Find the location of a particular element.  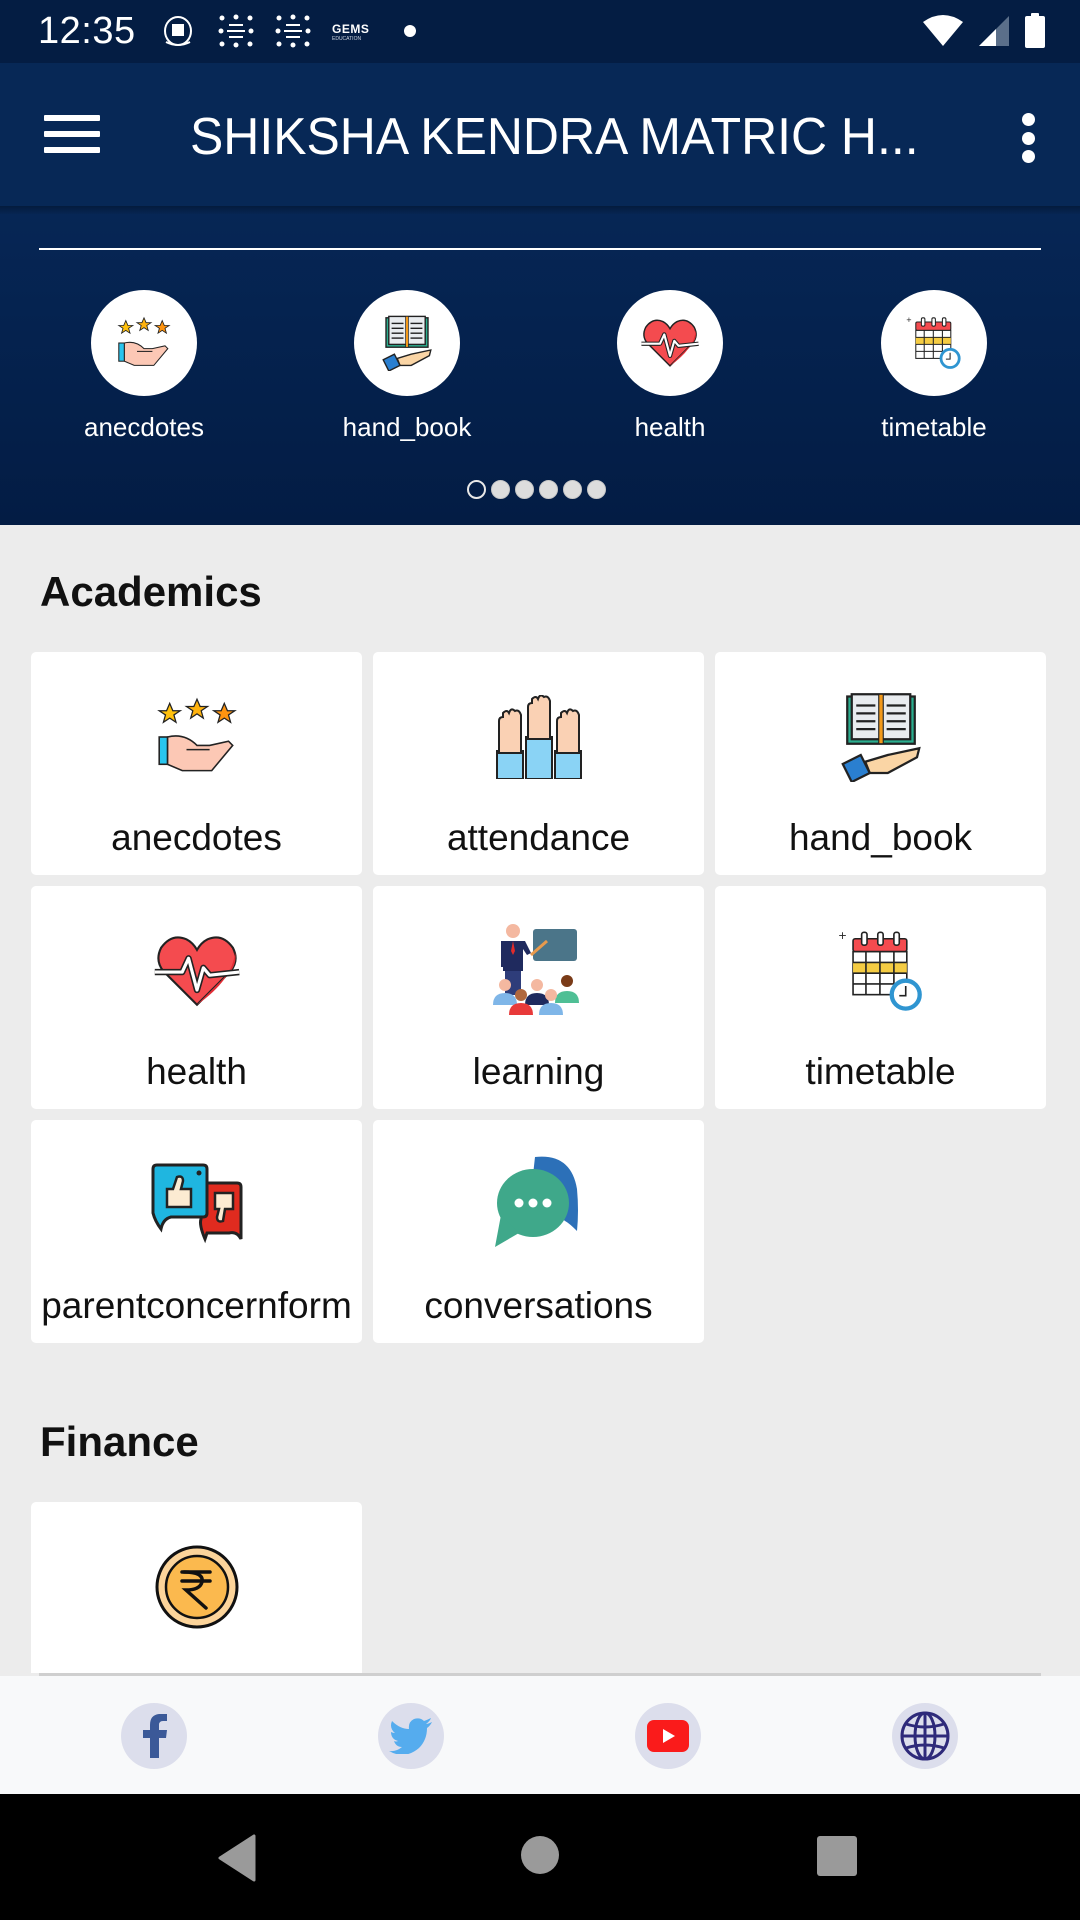

notification-dot-icon is located at coordinates (410, 31).